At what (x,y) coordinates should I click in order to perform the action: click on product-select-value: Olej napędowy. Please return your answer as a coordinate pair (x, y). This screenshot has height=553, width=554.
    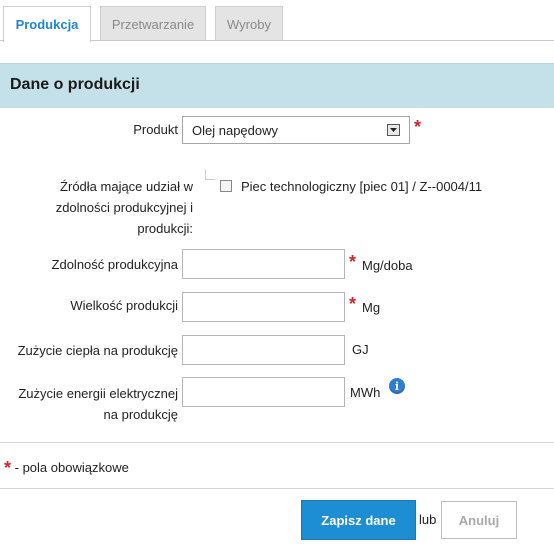
    Looking at the image, I should click on (235, 130).